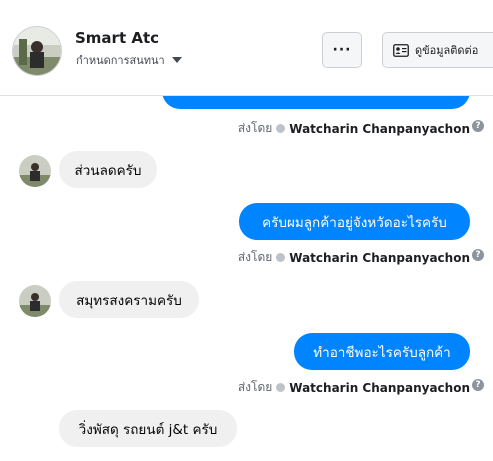  I want to click on contact-card-icon, so click(401, 50).